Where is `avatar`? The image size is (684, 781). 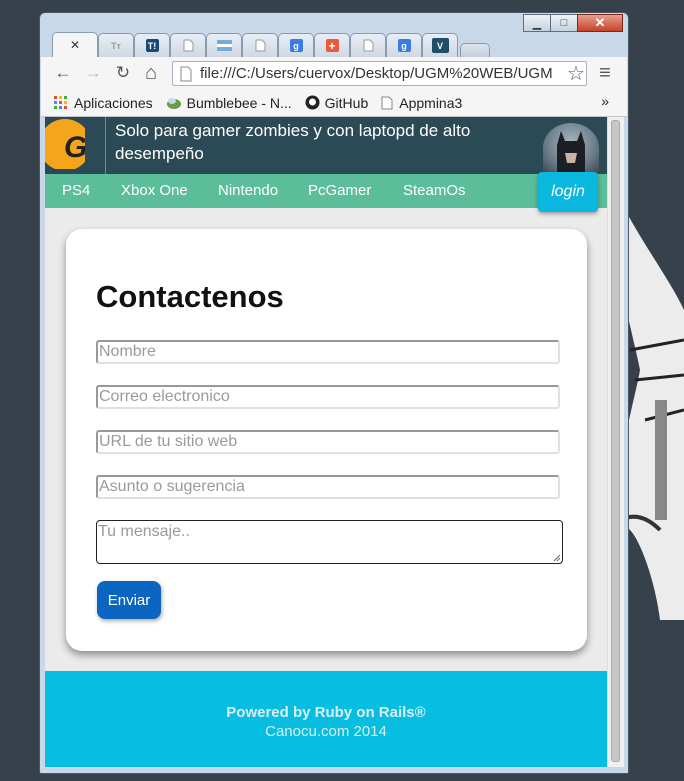 avatar is located at coordinates (571, 148).